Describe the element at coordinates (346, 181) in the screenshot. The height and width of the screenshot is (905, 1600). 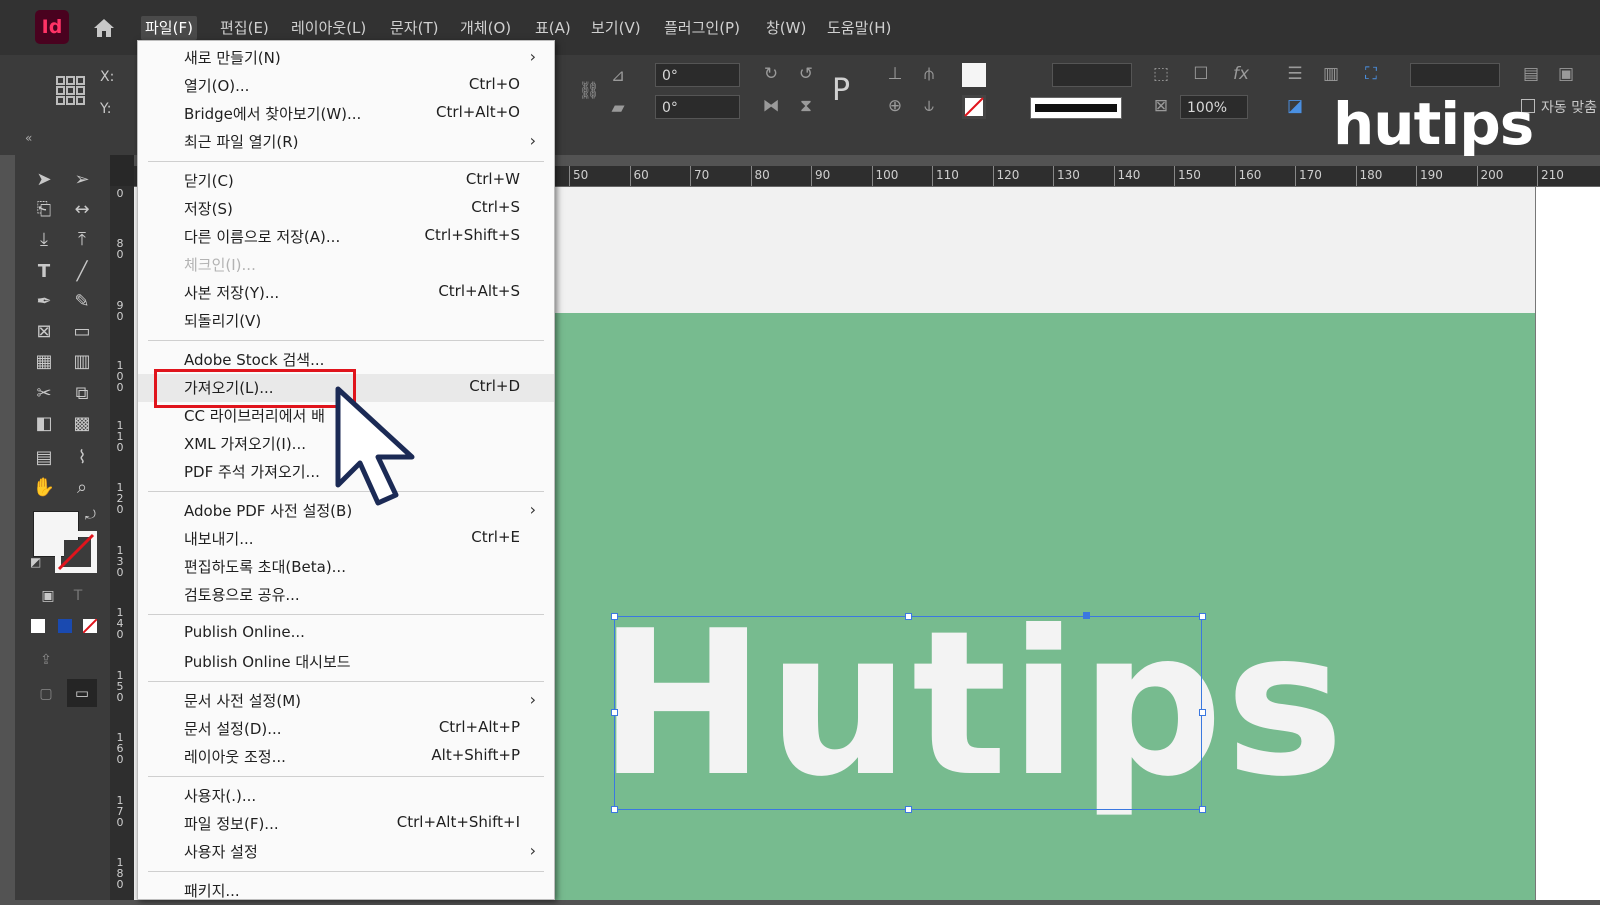
I see `file-menu-item: 닫기(C) Ctrl+W` at that location.